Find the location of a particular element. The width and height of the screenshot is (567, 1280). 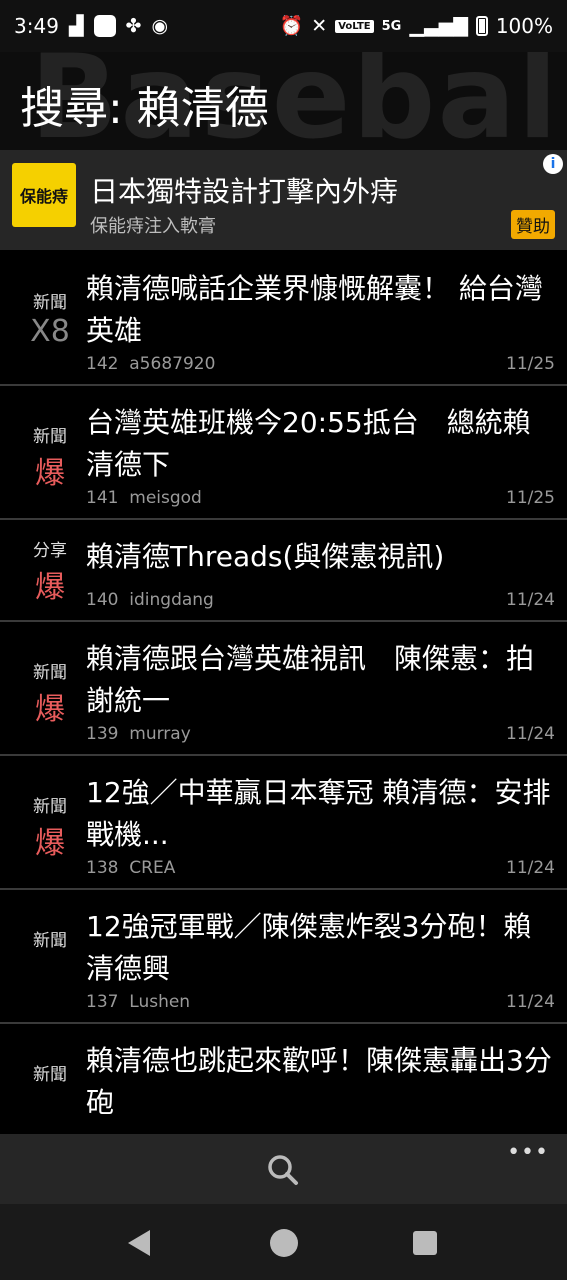

post-score: X8 is located at coordinates (50, 331).